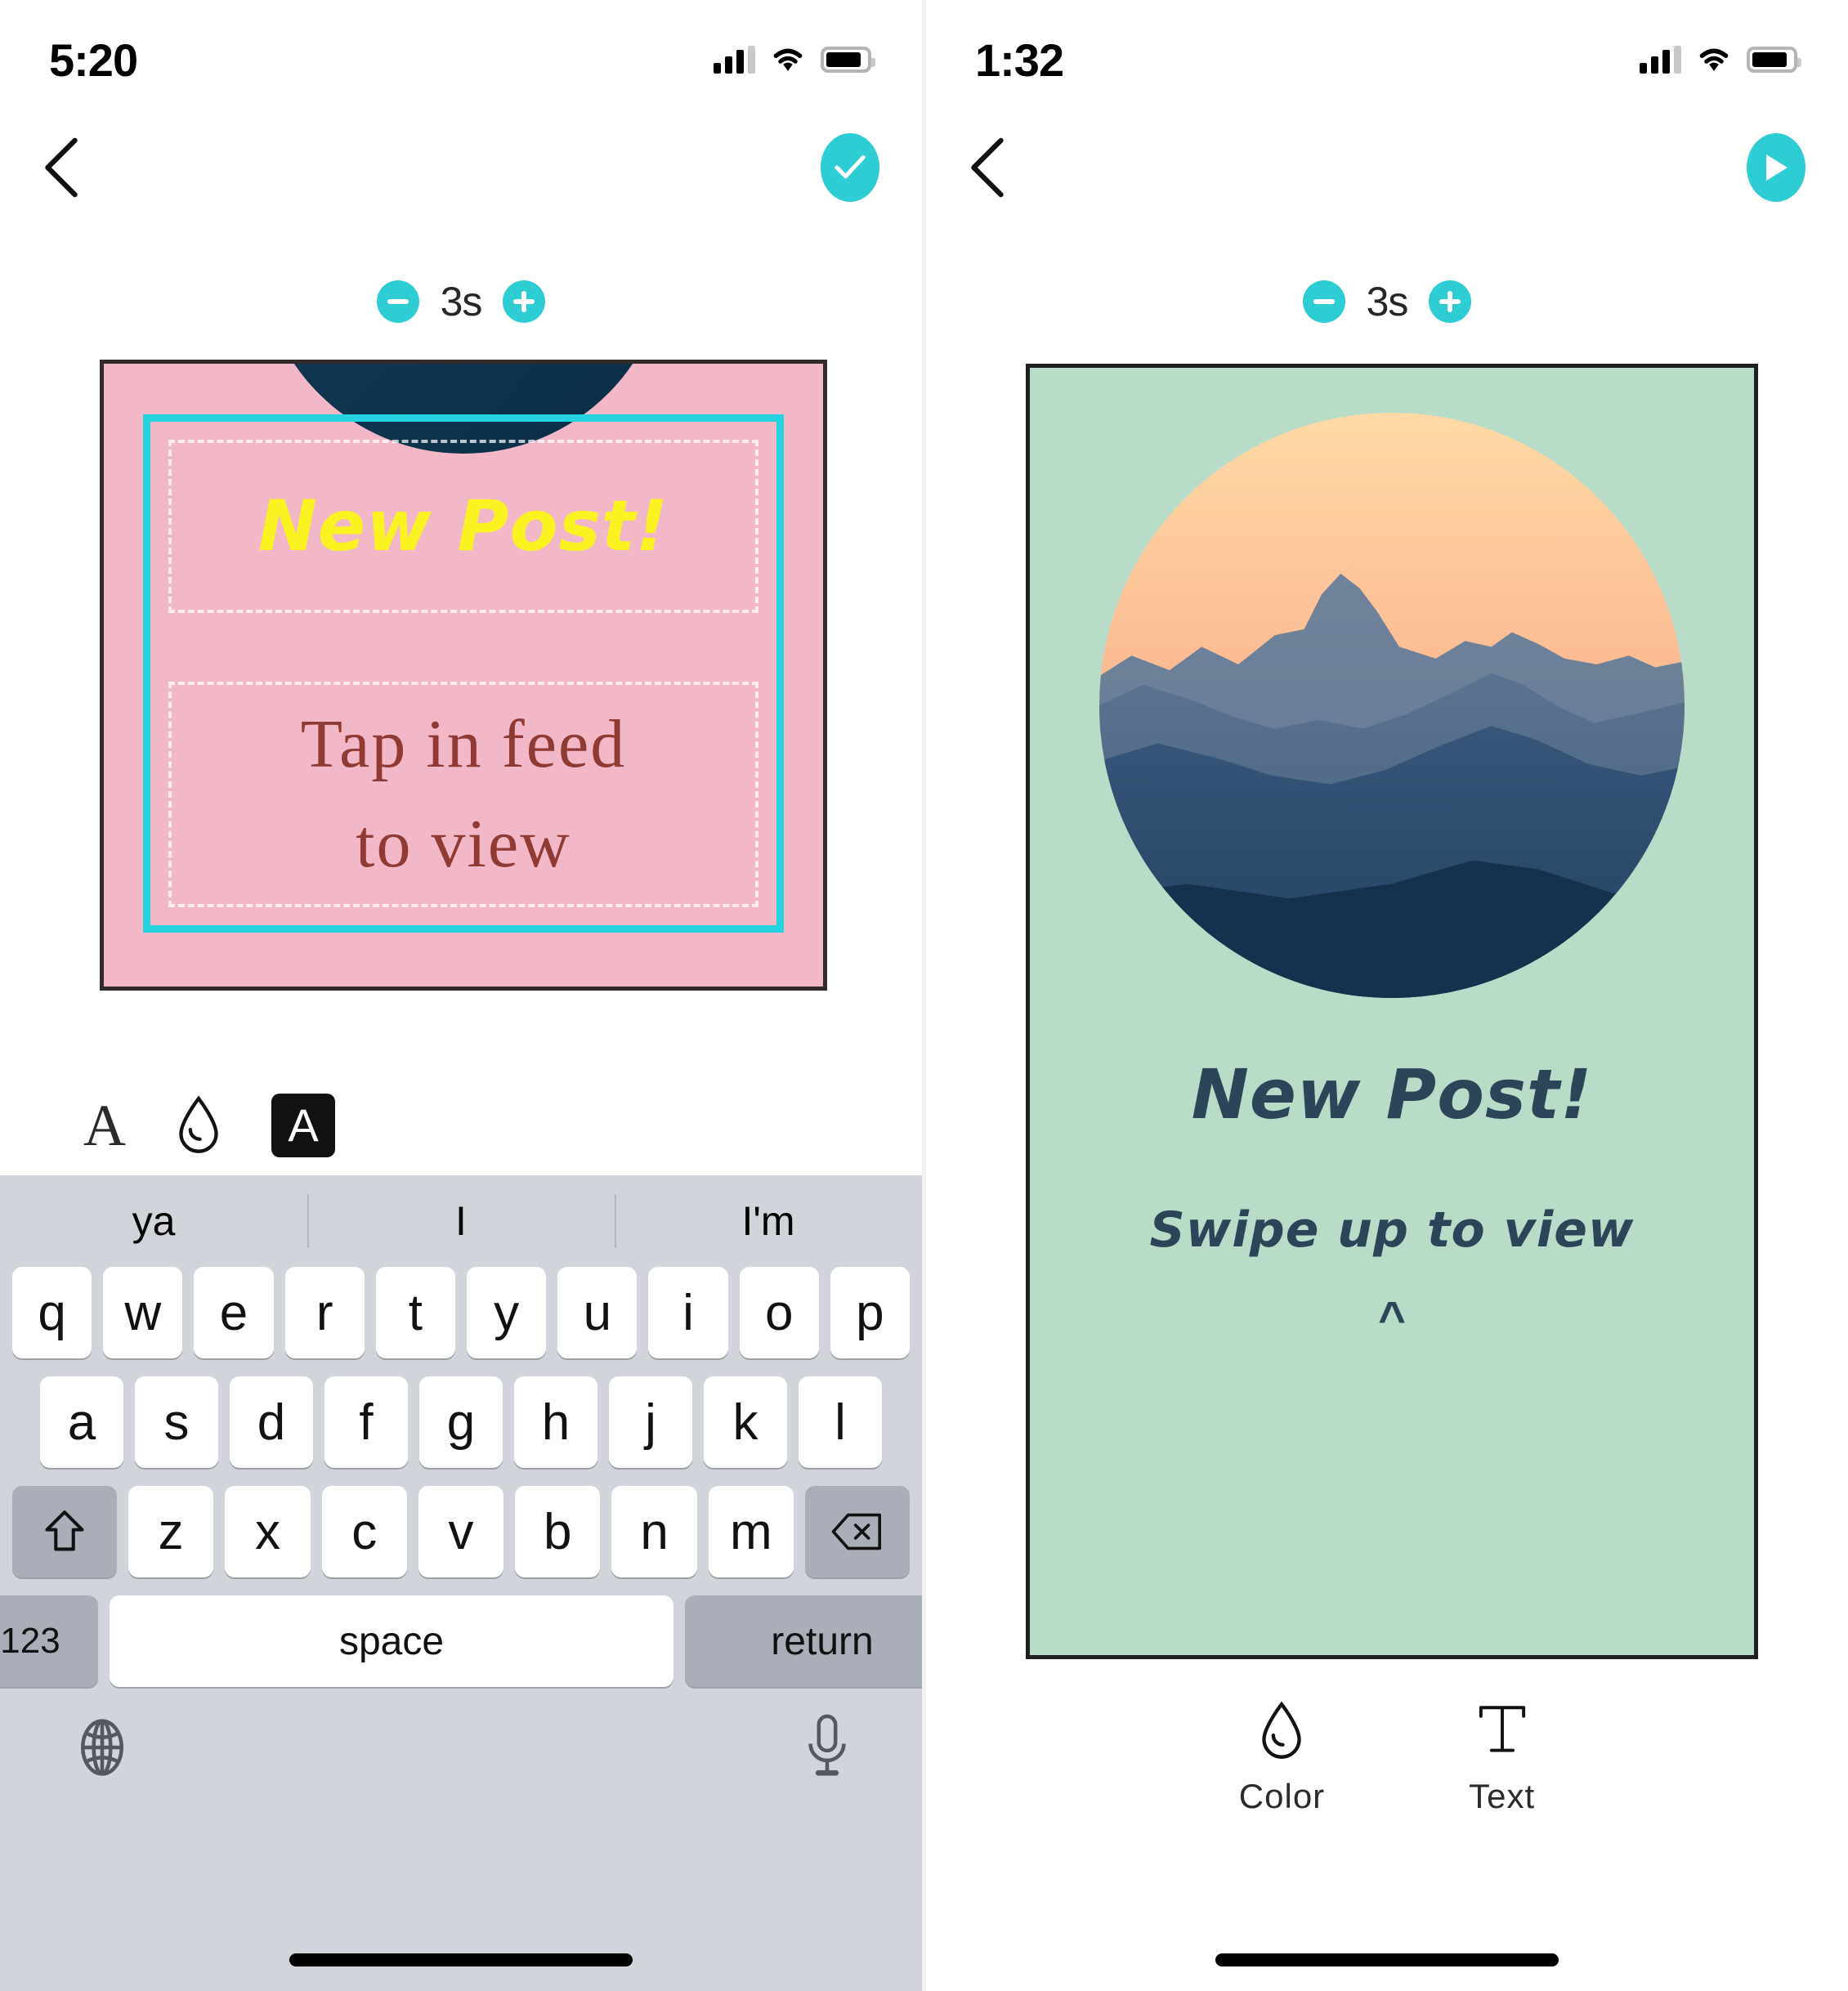 This screenshot has height=1991, width=1848. What do you see at coordinates (745, 1422) in the screenshot?
I see `key-k: k` at bounding box center [745, 1422].